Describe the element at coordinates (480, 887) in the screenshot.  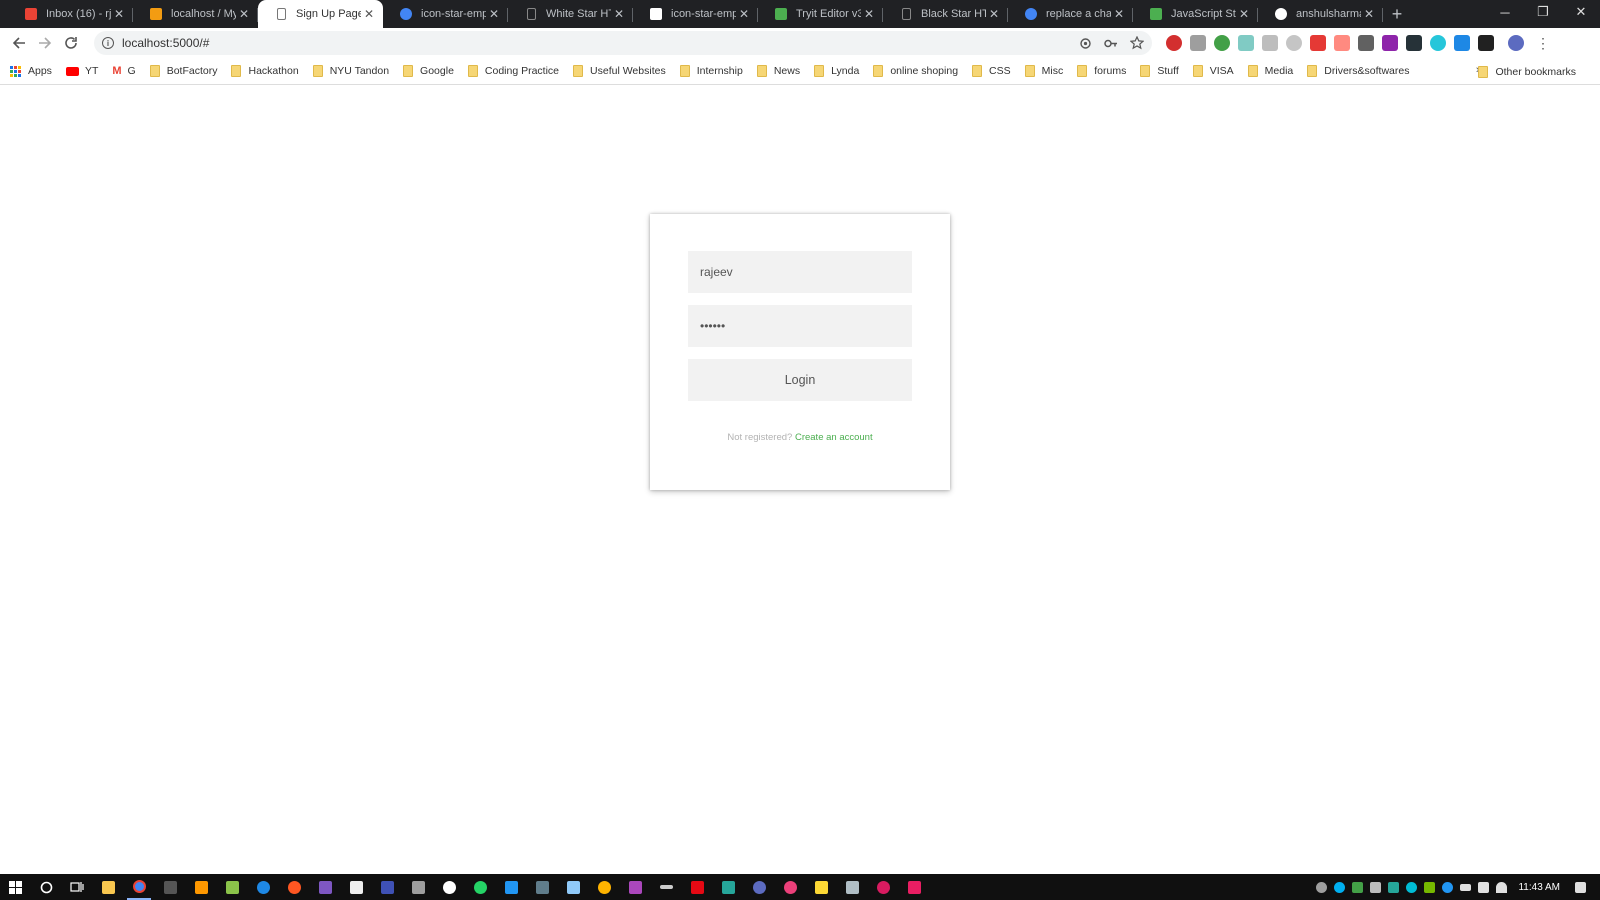
I see `taskbar-whatsapp` at that location.